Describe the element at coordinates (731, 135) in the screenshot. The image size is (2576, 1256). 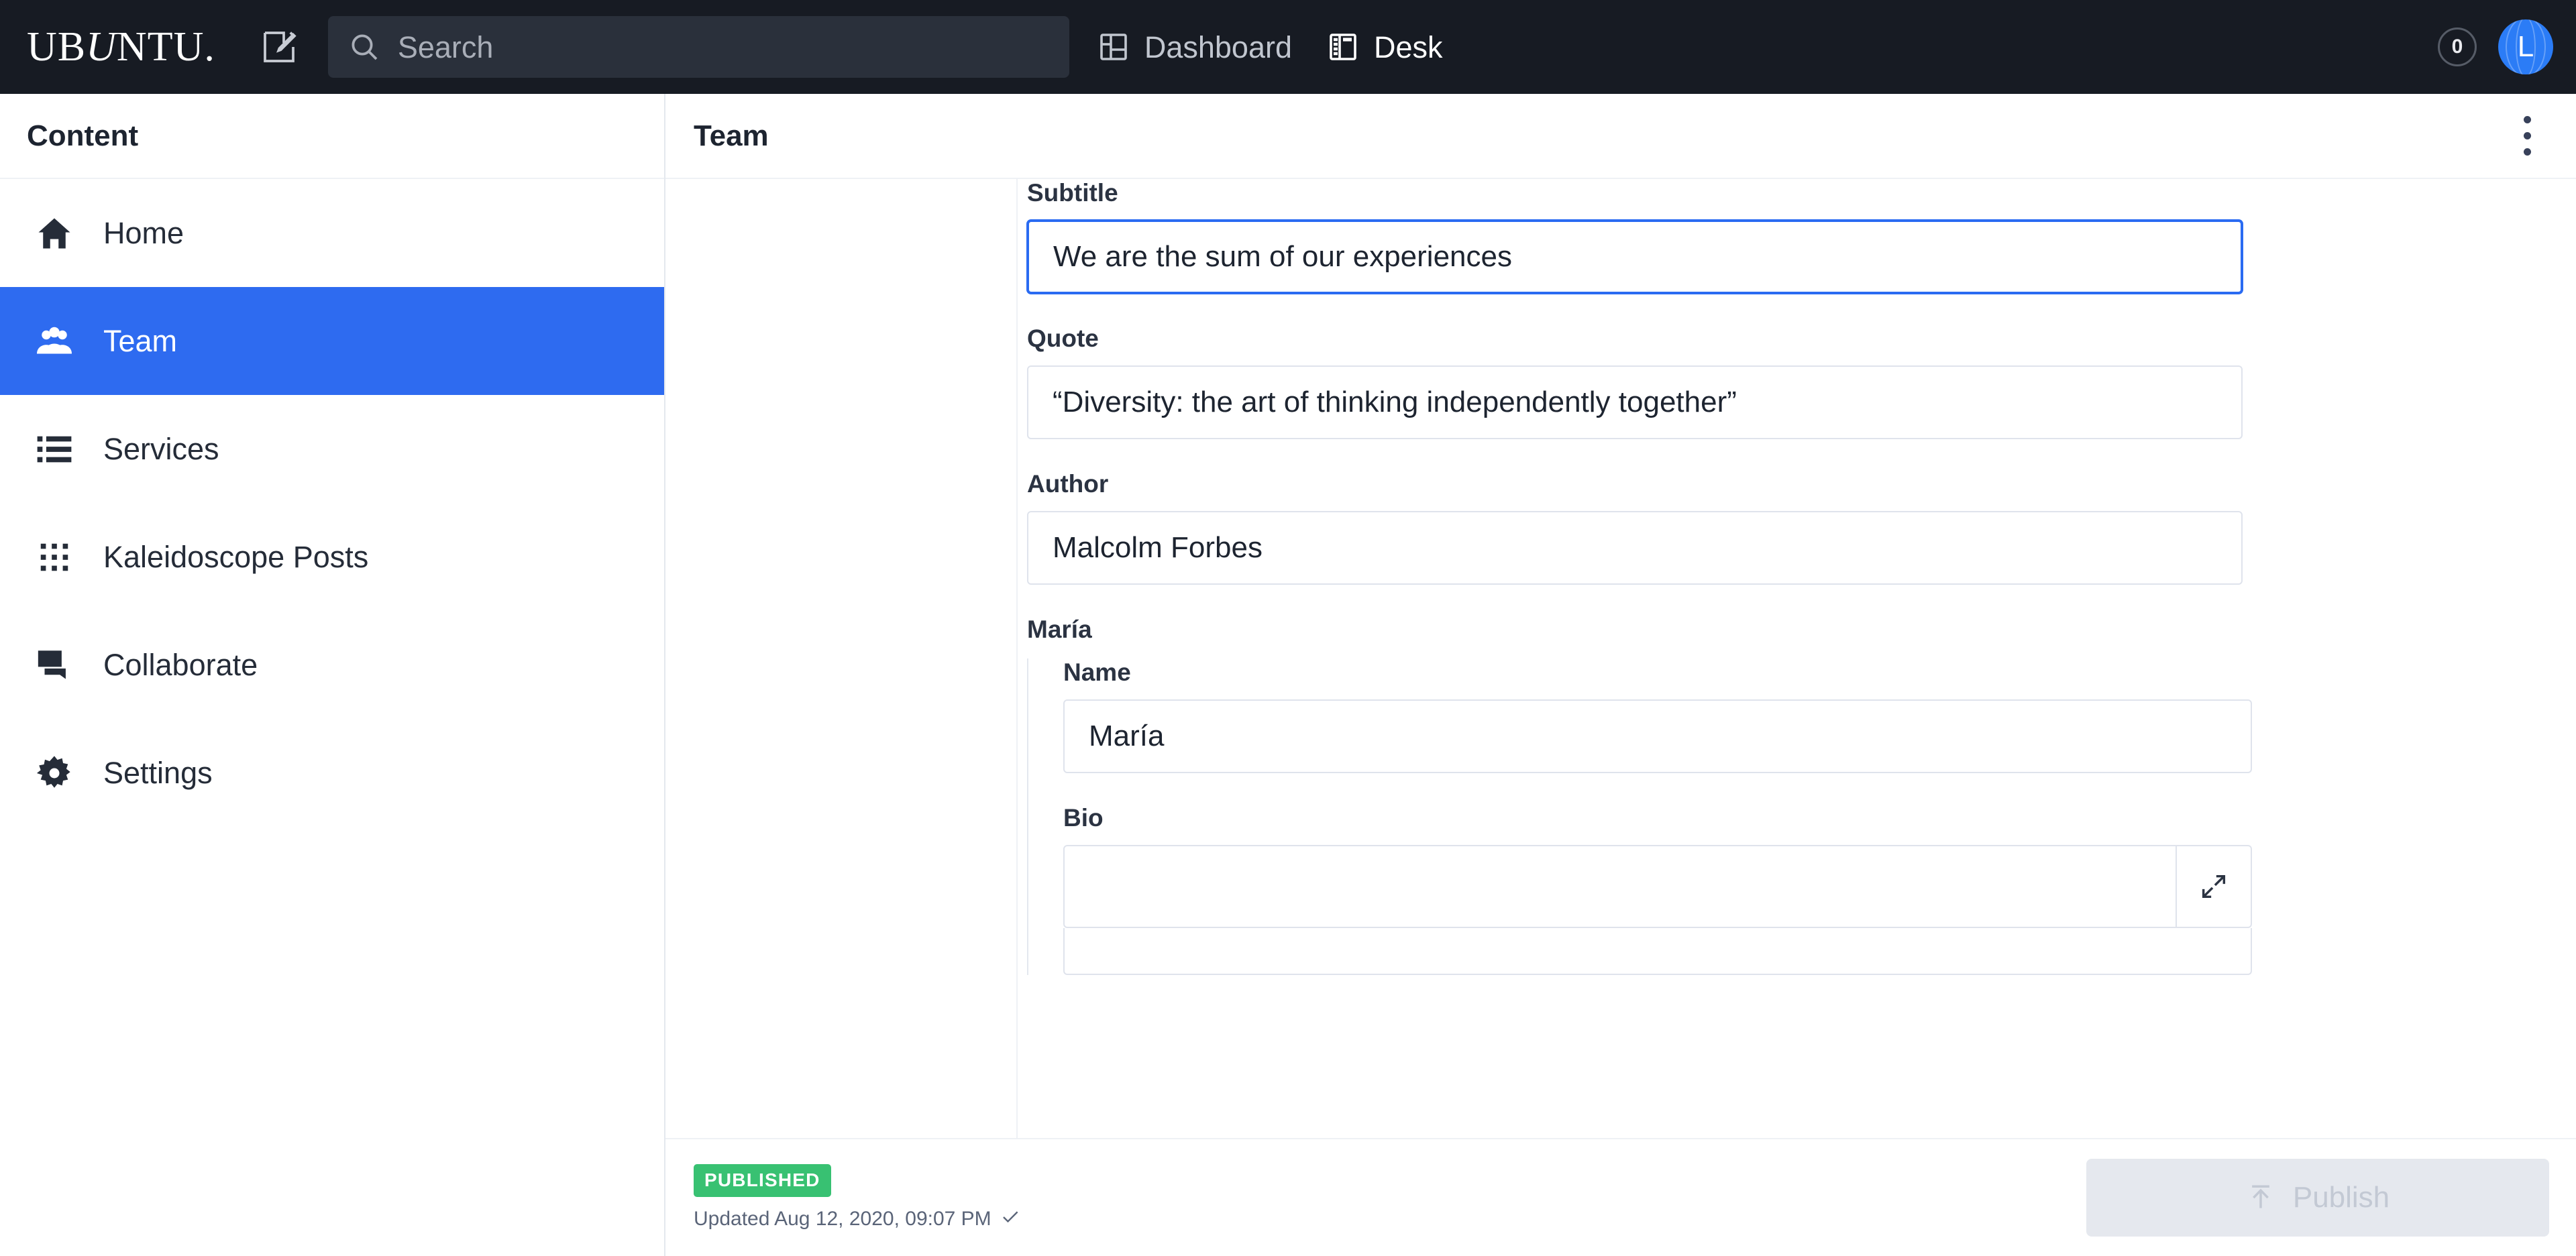
I see `page-title: Team` at that location.